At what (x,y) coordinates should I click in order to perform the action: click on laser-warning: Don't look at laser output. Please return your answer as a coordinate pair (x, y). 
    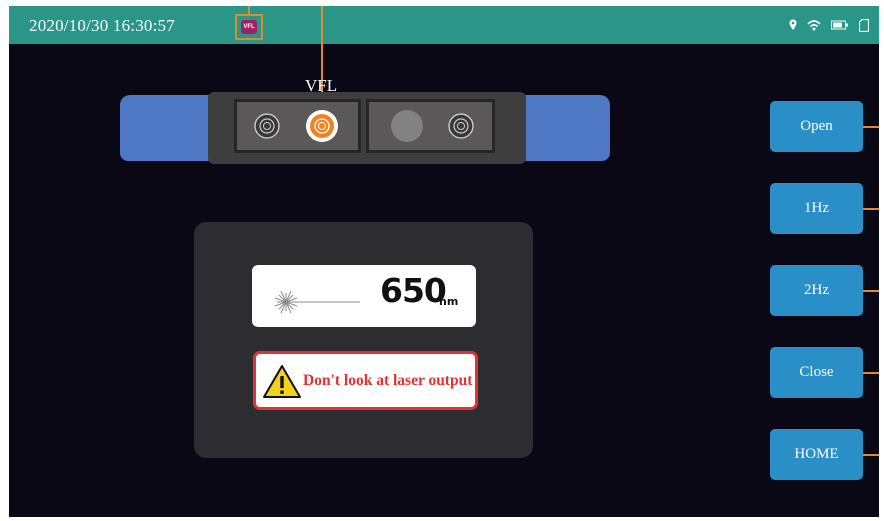
    Looking at the image, I should click on (365, 380).